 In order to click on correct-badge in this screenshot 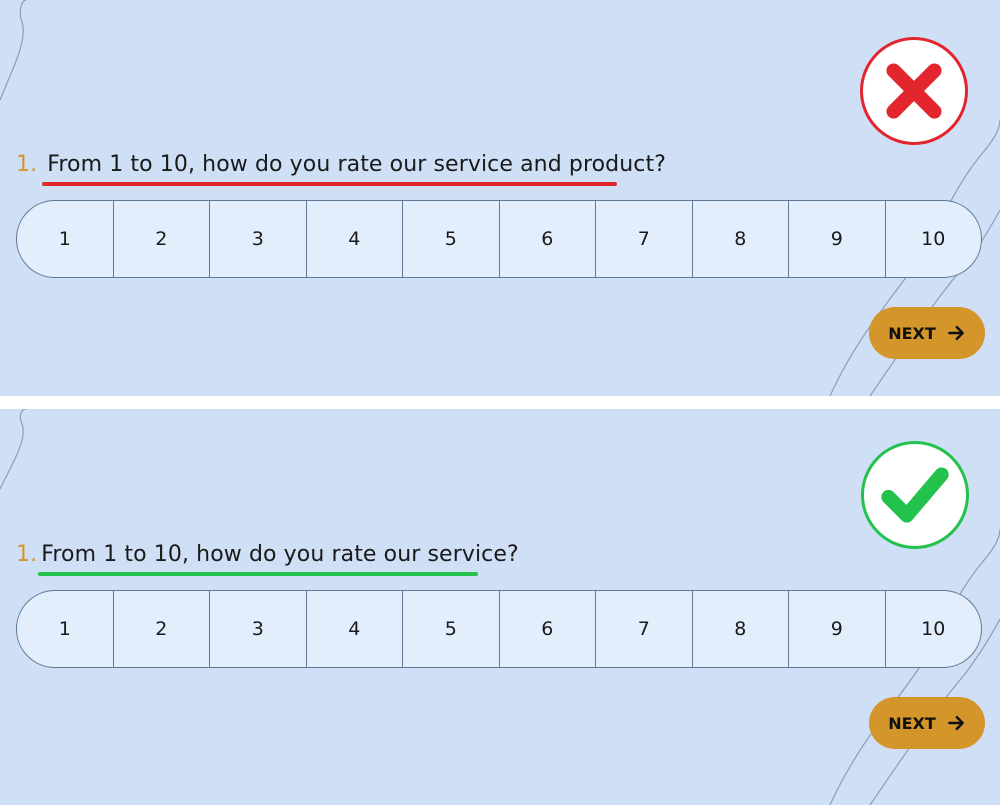, I will do `click(915, 495)`.